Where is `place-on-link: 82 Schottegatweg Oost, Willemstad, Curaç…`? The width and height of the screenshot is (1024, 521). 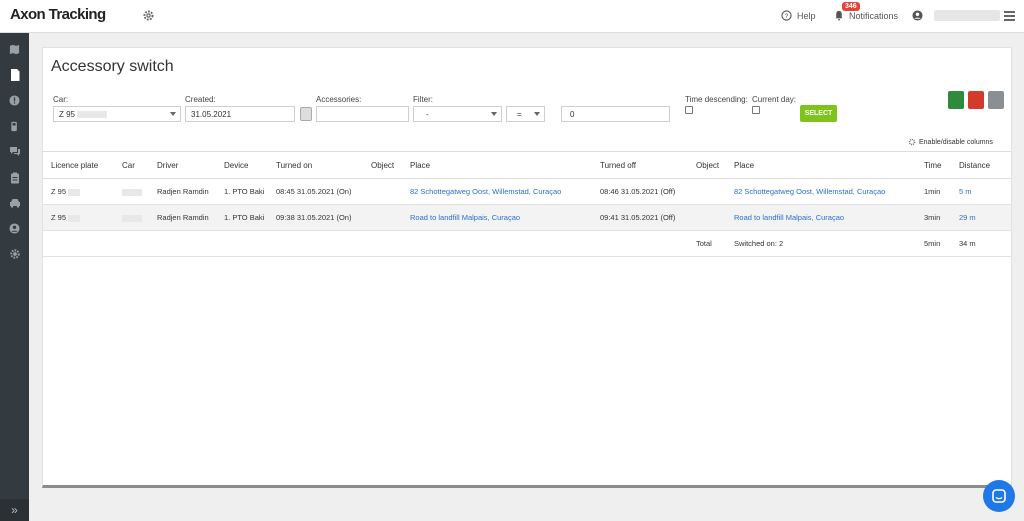
place-on-link: 82 Schottegatweg Oost, Willemstad, Curaç… is located at coordinates (485, 191).